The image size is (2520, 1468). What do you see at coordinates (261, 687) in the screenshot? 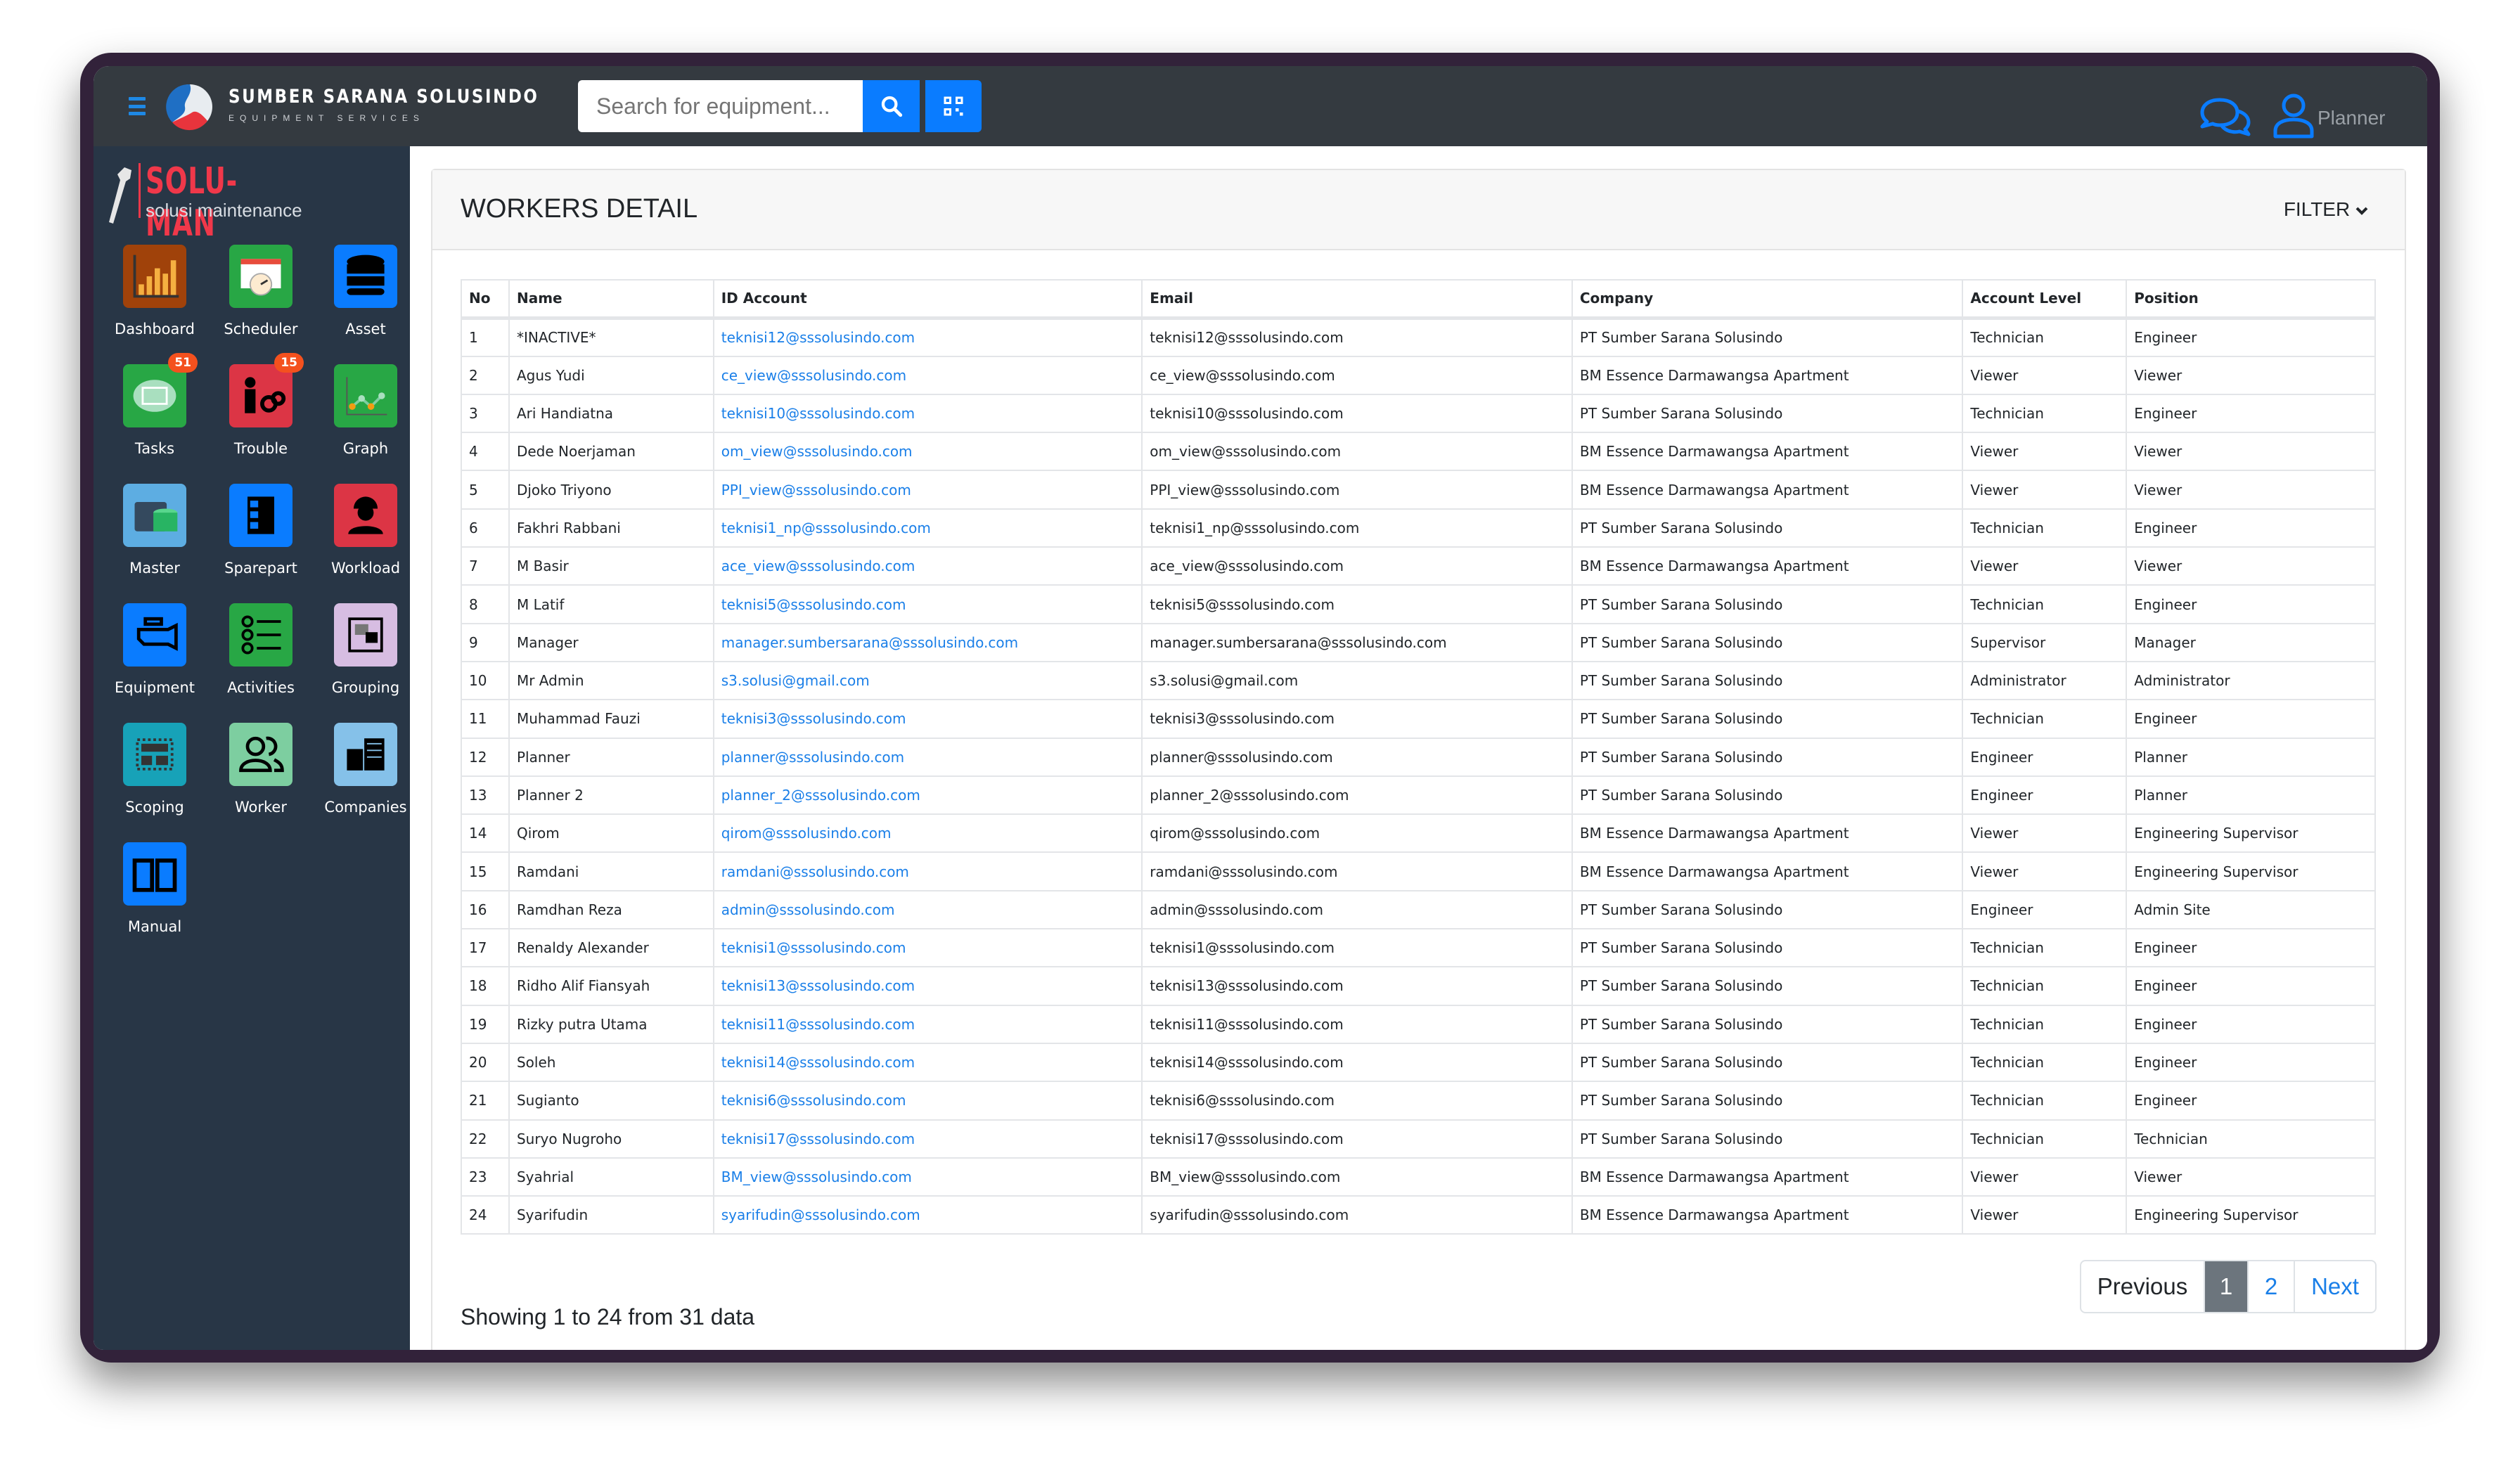
I see `sidebar-item-label: Activities` at bounding box center [261, 687].